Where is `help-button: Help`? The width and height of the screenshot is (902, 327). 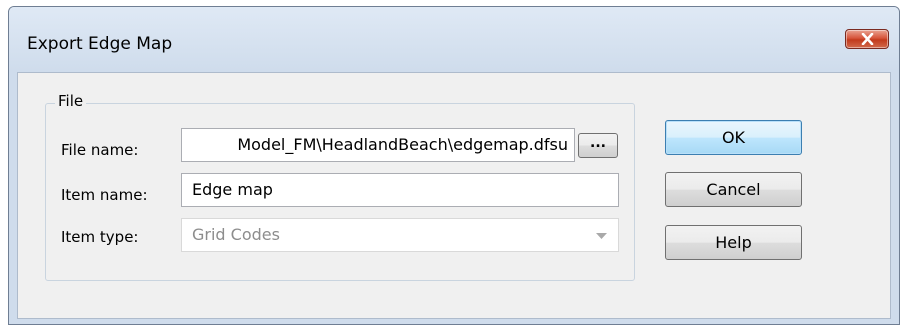 help-button: Help is located at coordinates (733, 242).